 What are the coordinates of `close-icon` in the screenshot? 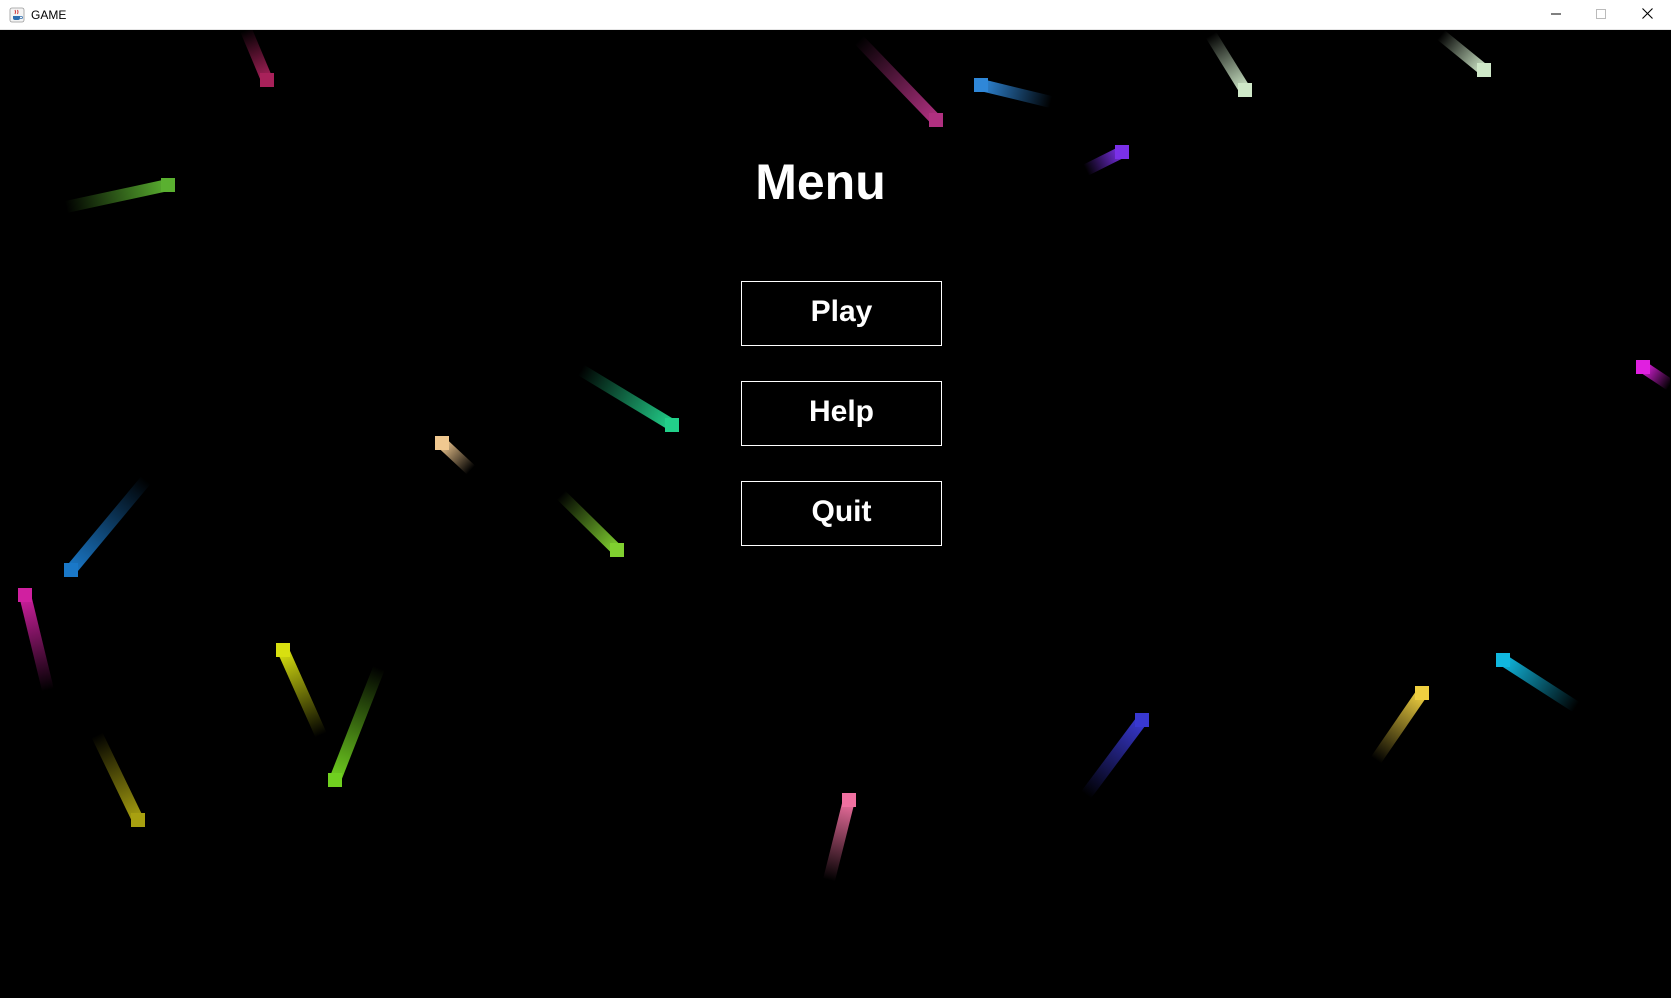 It's located at (1647, 15).